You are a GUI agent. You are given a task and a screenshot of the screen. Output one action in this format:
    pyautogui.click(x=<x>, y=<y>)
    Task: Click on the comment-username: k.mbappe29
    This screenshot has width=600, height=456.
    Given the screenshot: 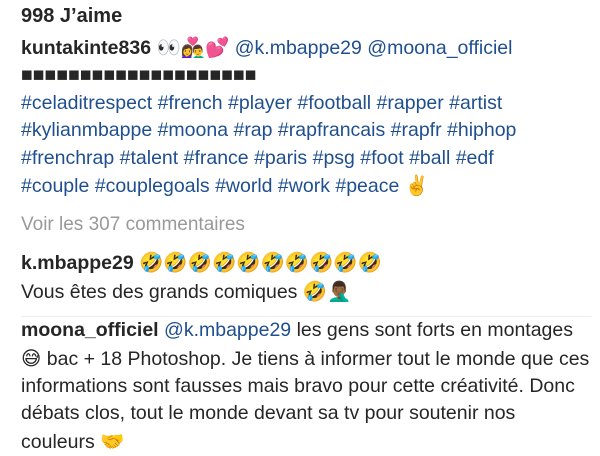 What is the action you would take?
    pyautogui.click(x=77, y=263)
    